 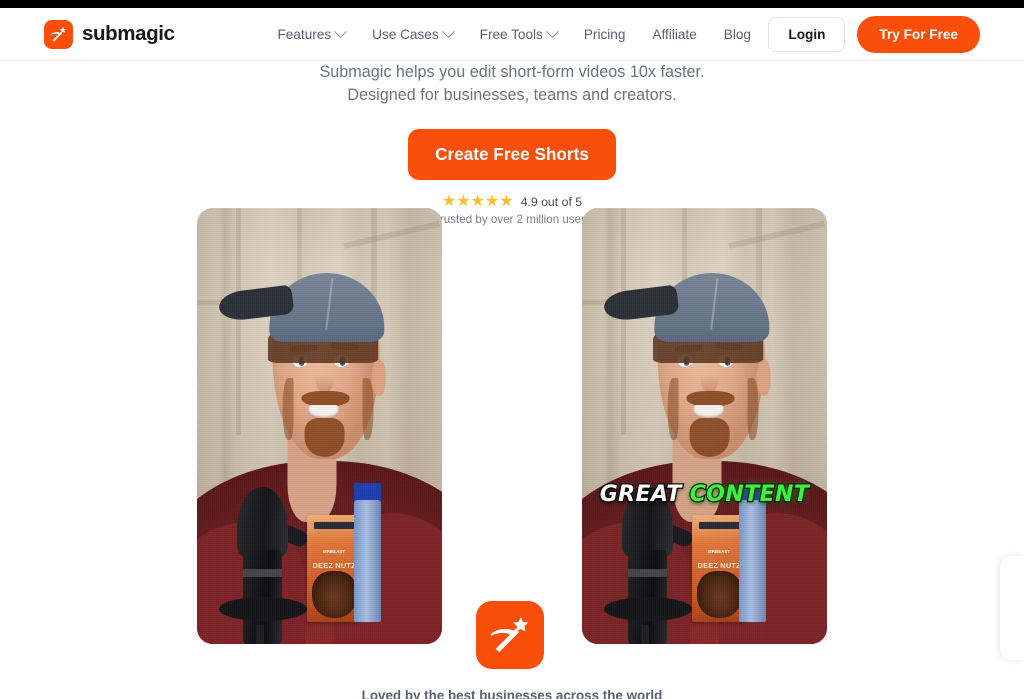 What do you see at coordinates (1012, 608) in the screenshot?
I see `side-panel-tab` at bounding box center [1012, 608].